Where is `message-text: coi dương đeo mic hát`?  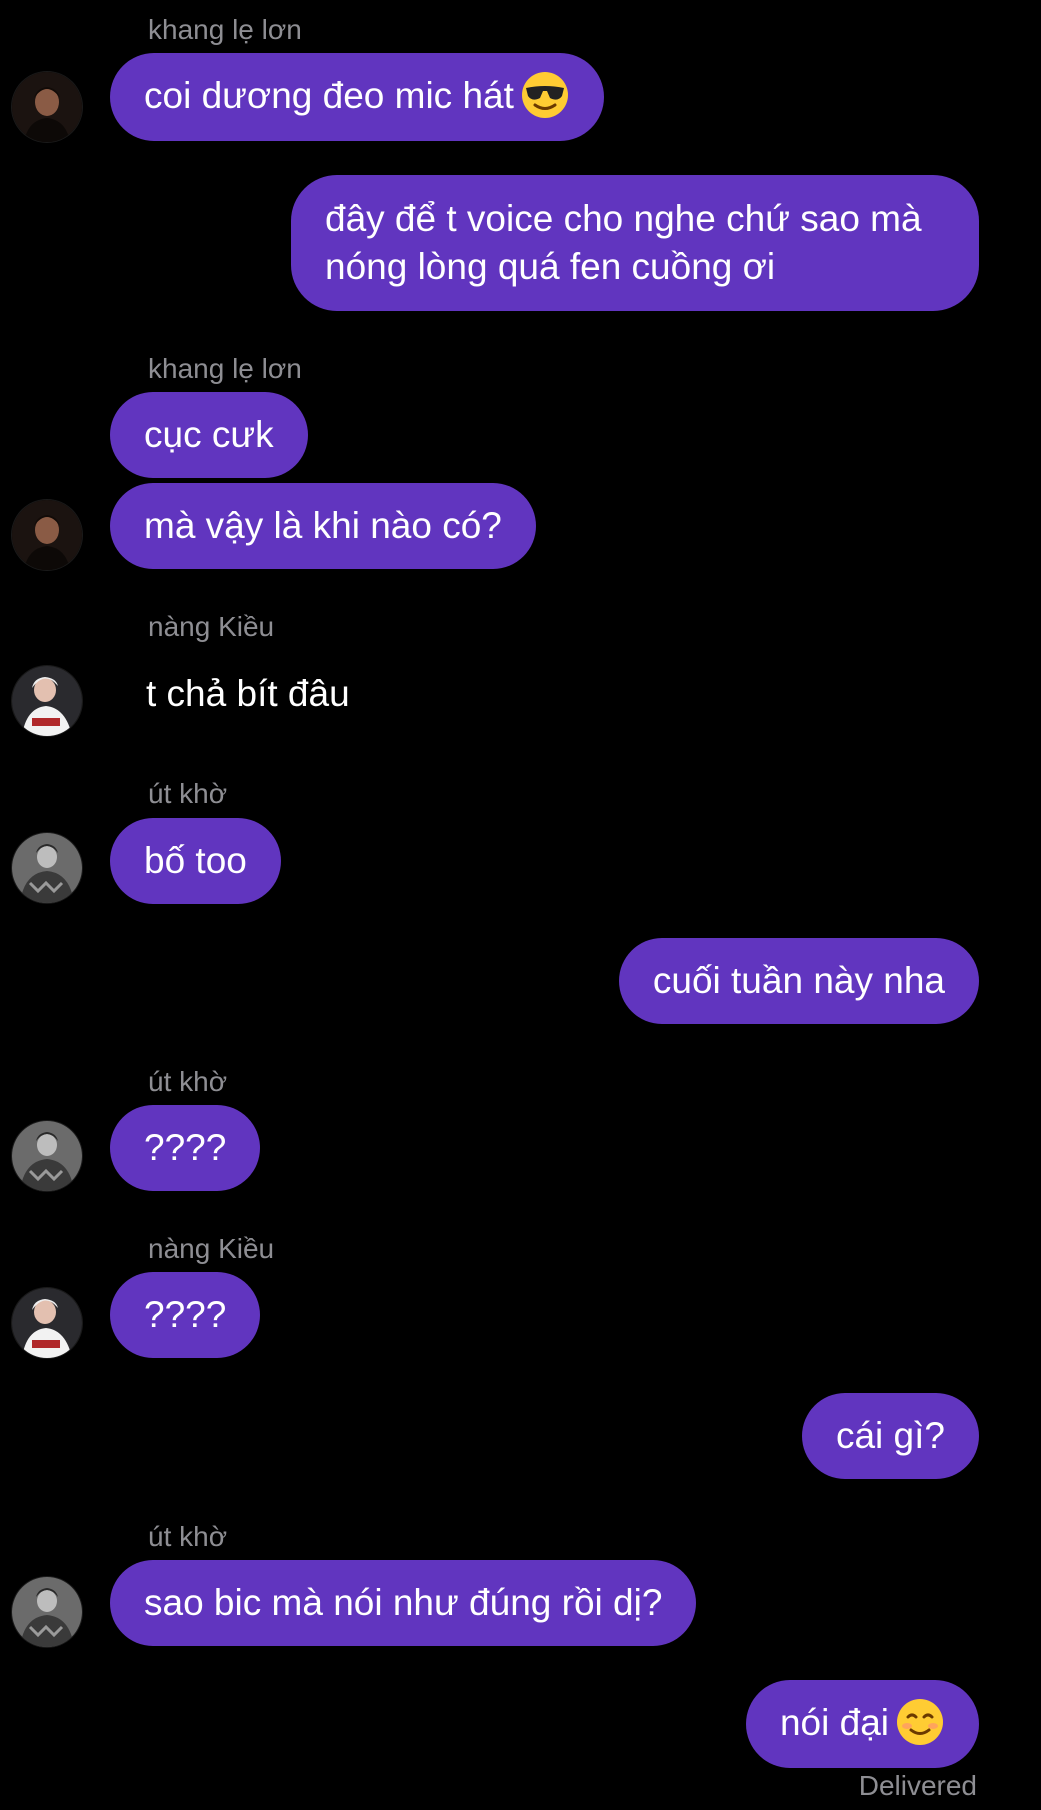
message-text: coi dương đeo mic hát is located at coordinates (329, 95).